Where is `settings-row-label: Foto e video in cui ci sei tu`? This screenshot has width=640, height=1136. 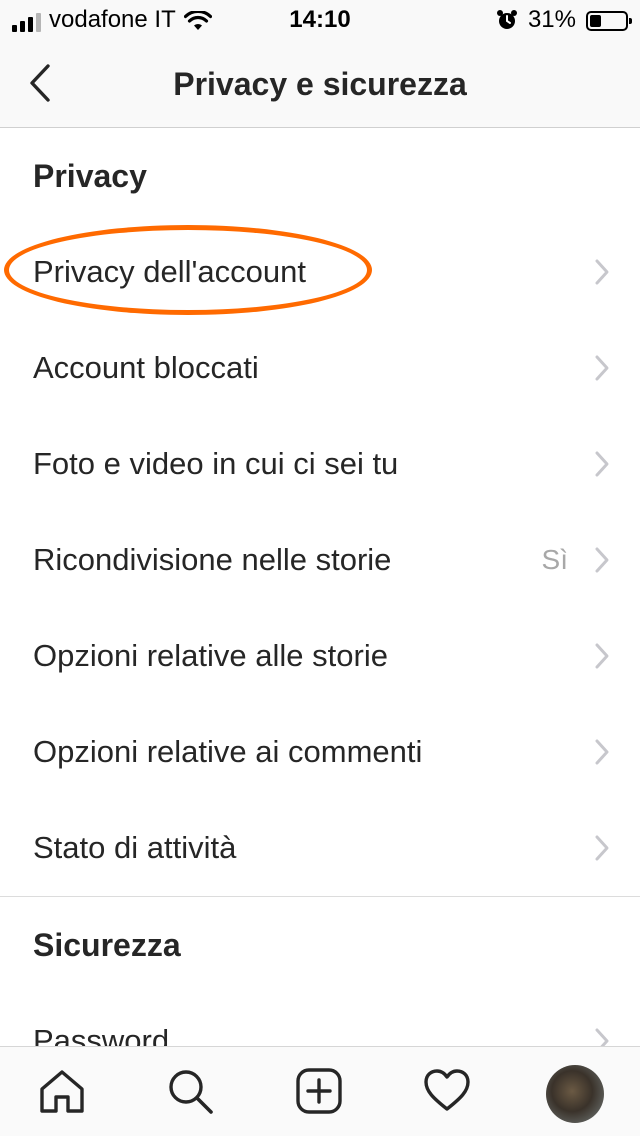 settings-row-label: Foto e video in cui ci sei tu is located at coordinates (216, 463).